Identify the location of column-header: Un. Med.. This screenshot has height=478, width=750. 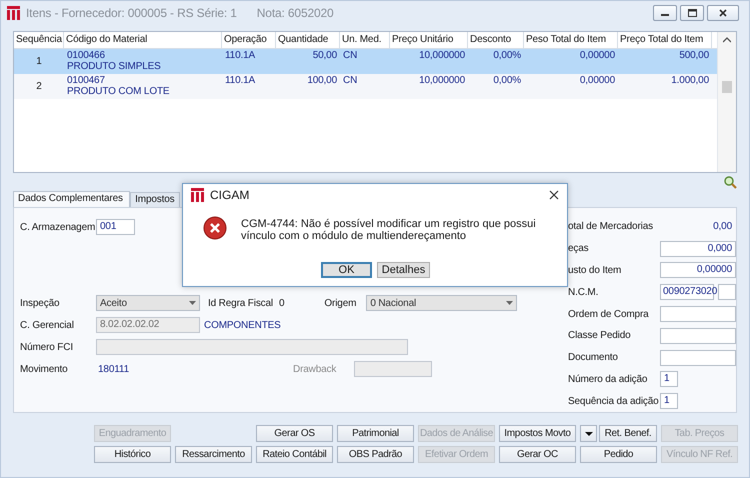
(365, 40).